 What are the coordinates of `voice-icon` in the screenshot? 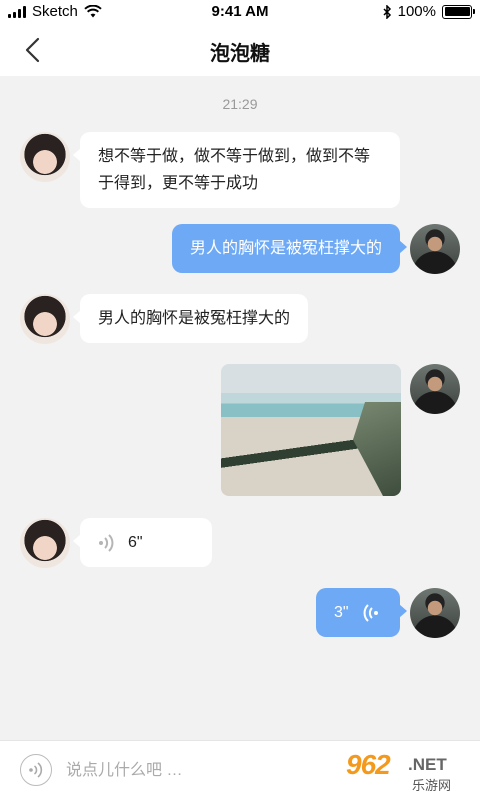 It's located at (36, 770).